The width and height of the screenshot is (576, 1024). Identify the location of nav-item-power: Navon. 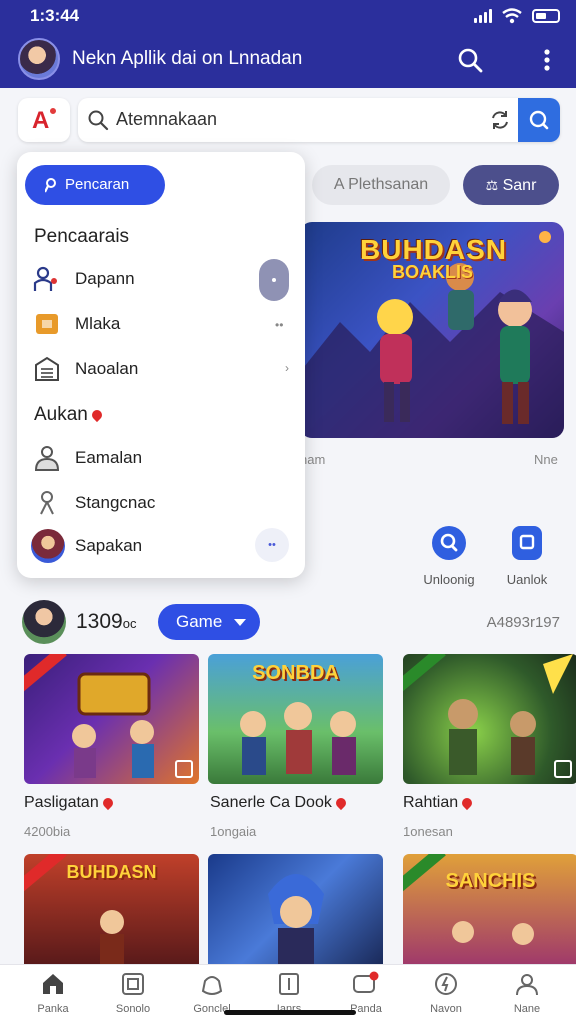
(446, 993).